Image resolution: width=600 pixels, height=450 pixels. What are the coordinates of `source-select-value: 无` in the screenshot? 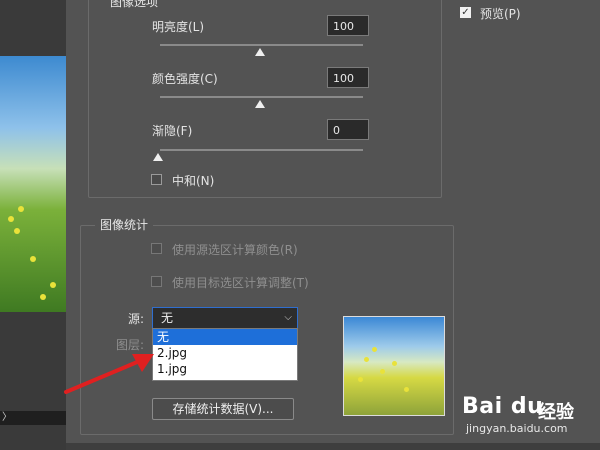 It's located at (167, 318).